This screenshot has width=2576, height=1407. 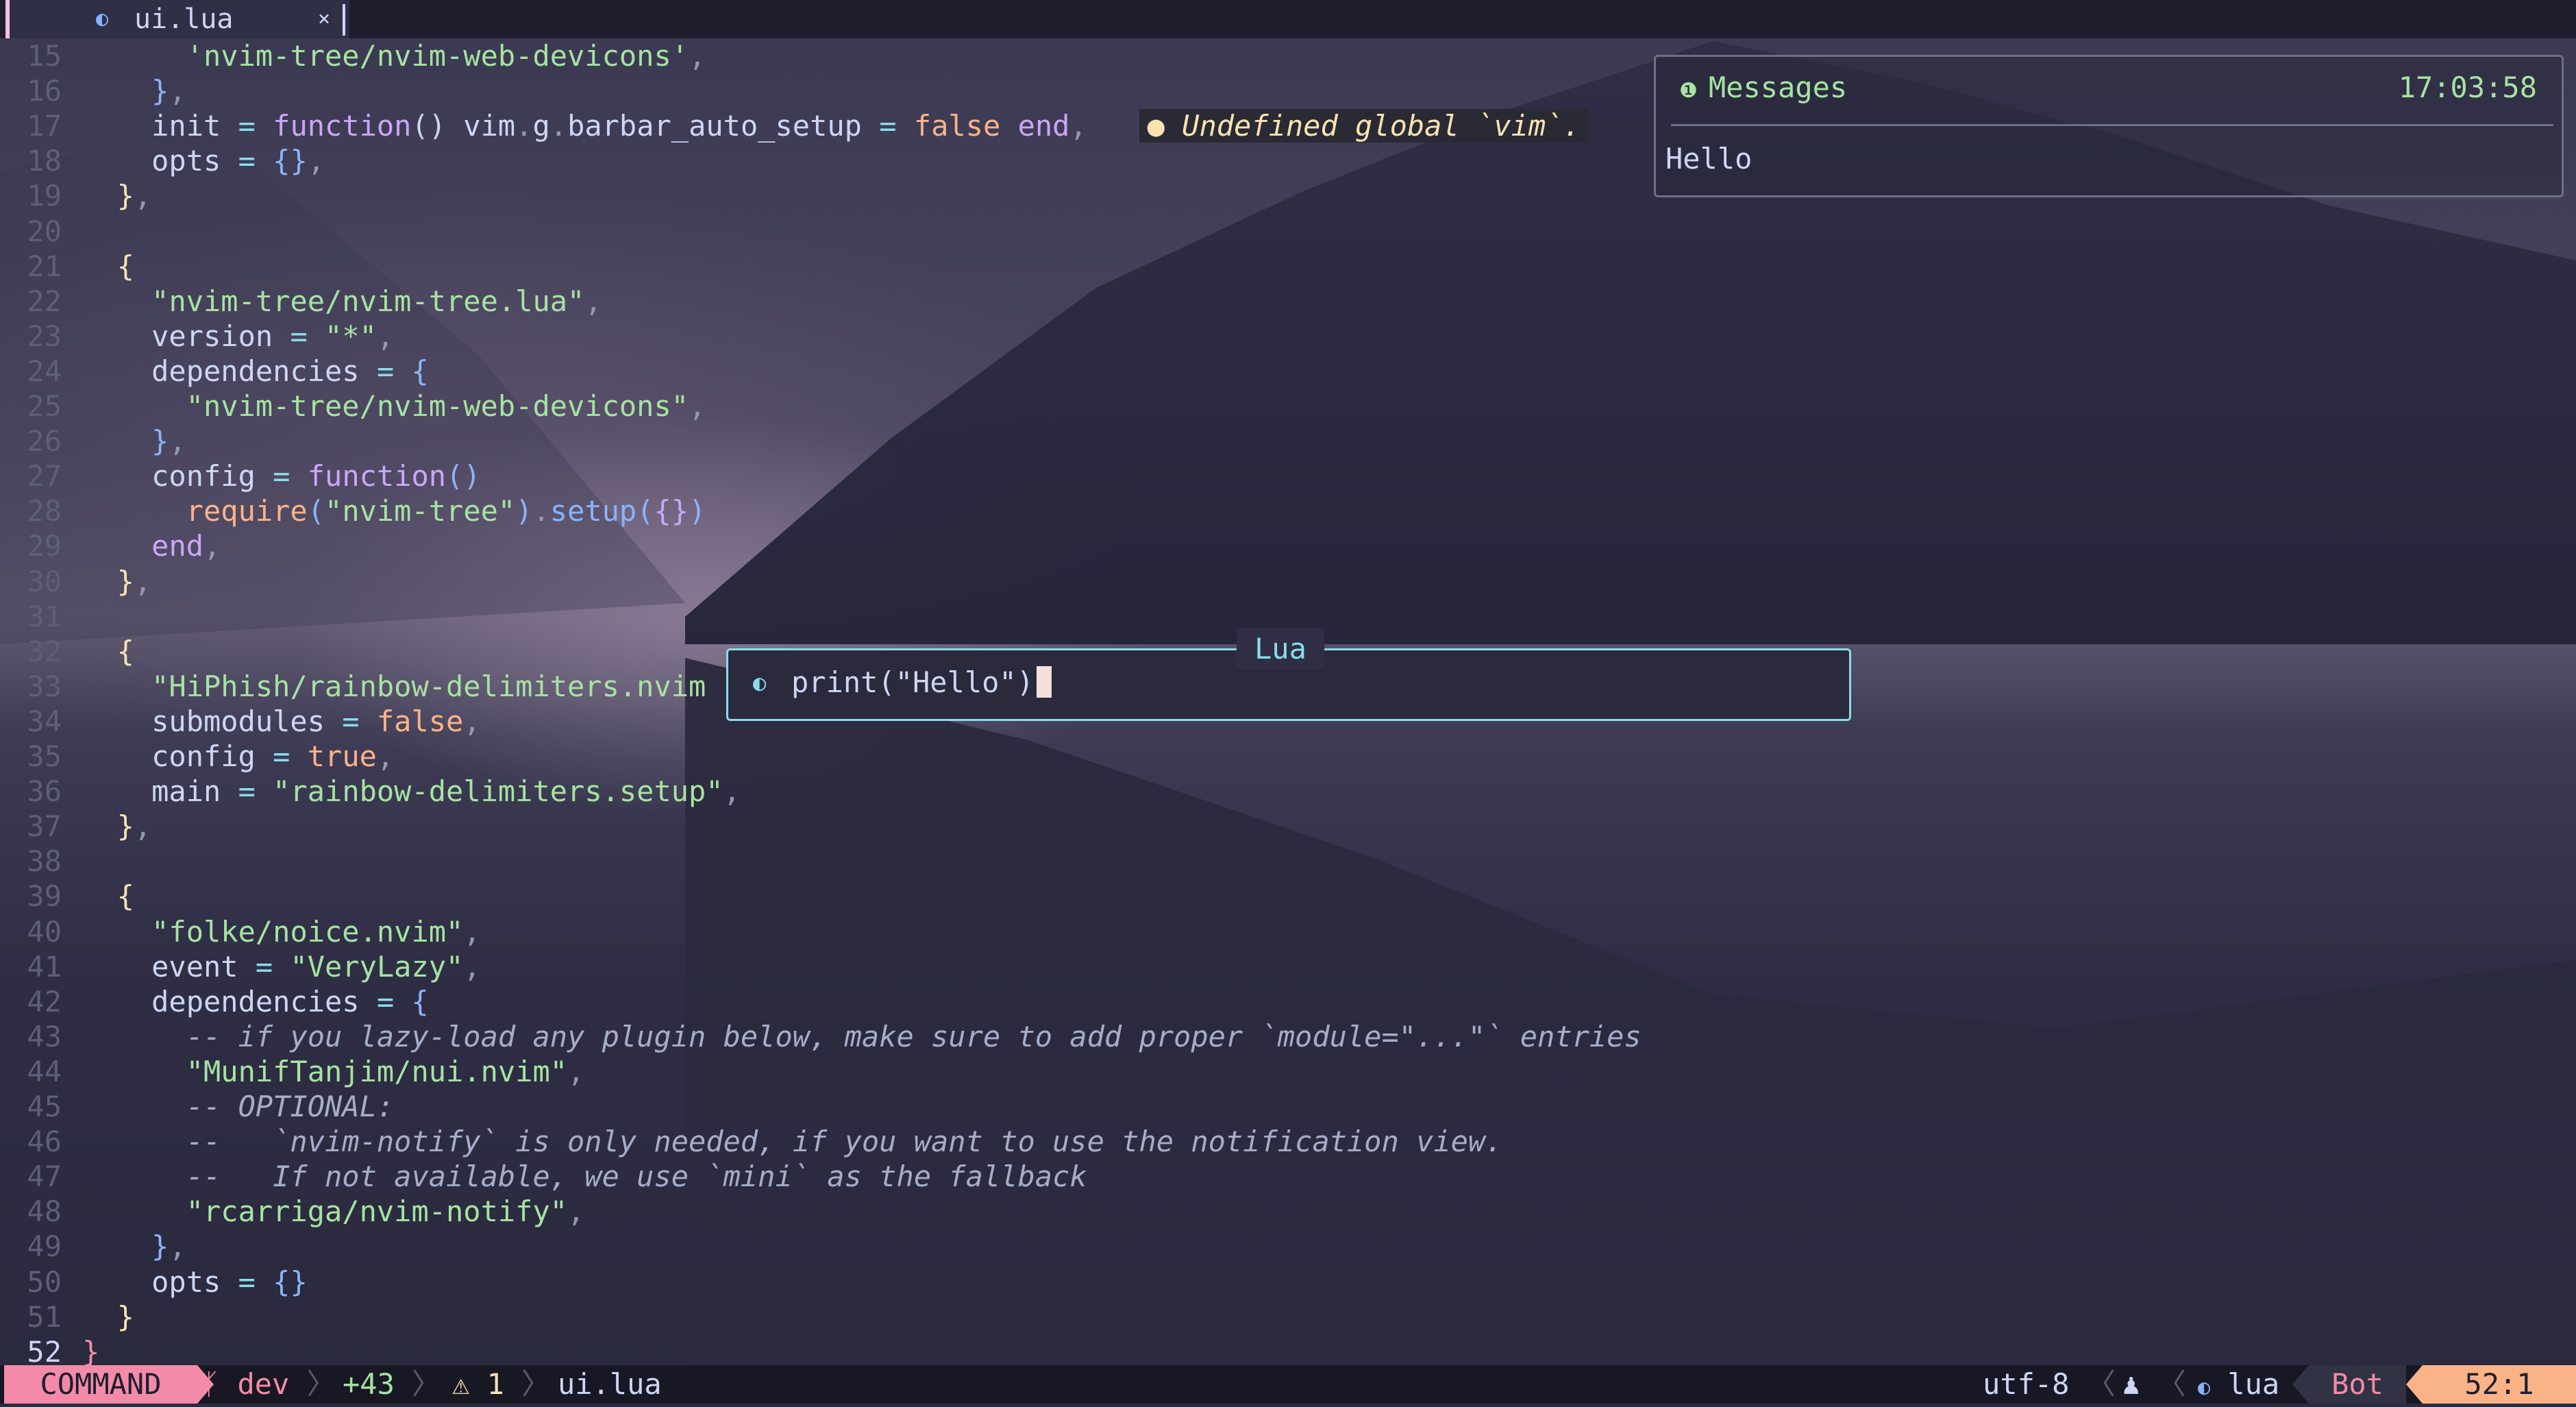 What do you see at coordinates (2026, 1384) in the screenshot?
I see `encoding-label: utf-8` at bounding box center [2026, 1384].